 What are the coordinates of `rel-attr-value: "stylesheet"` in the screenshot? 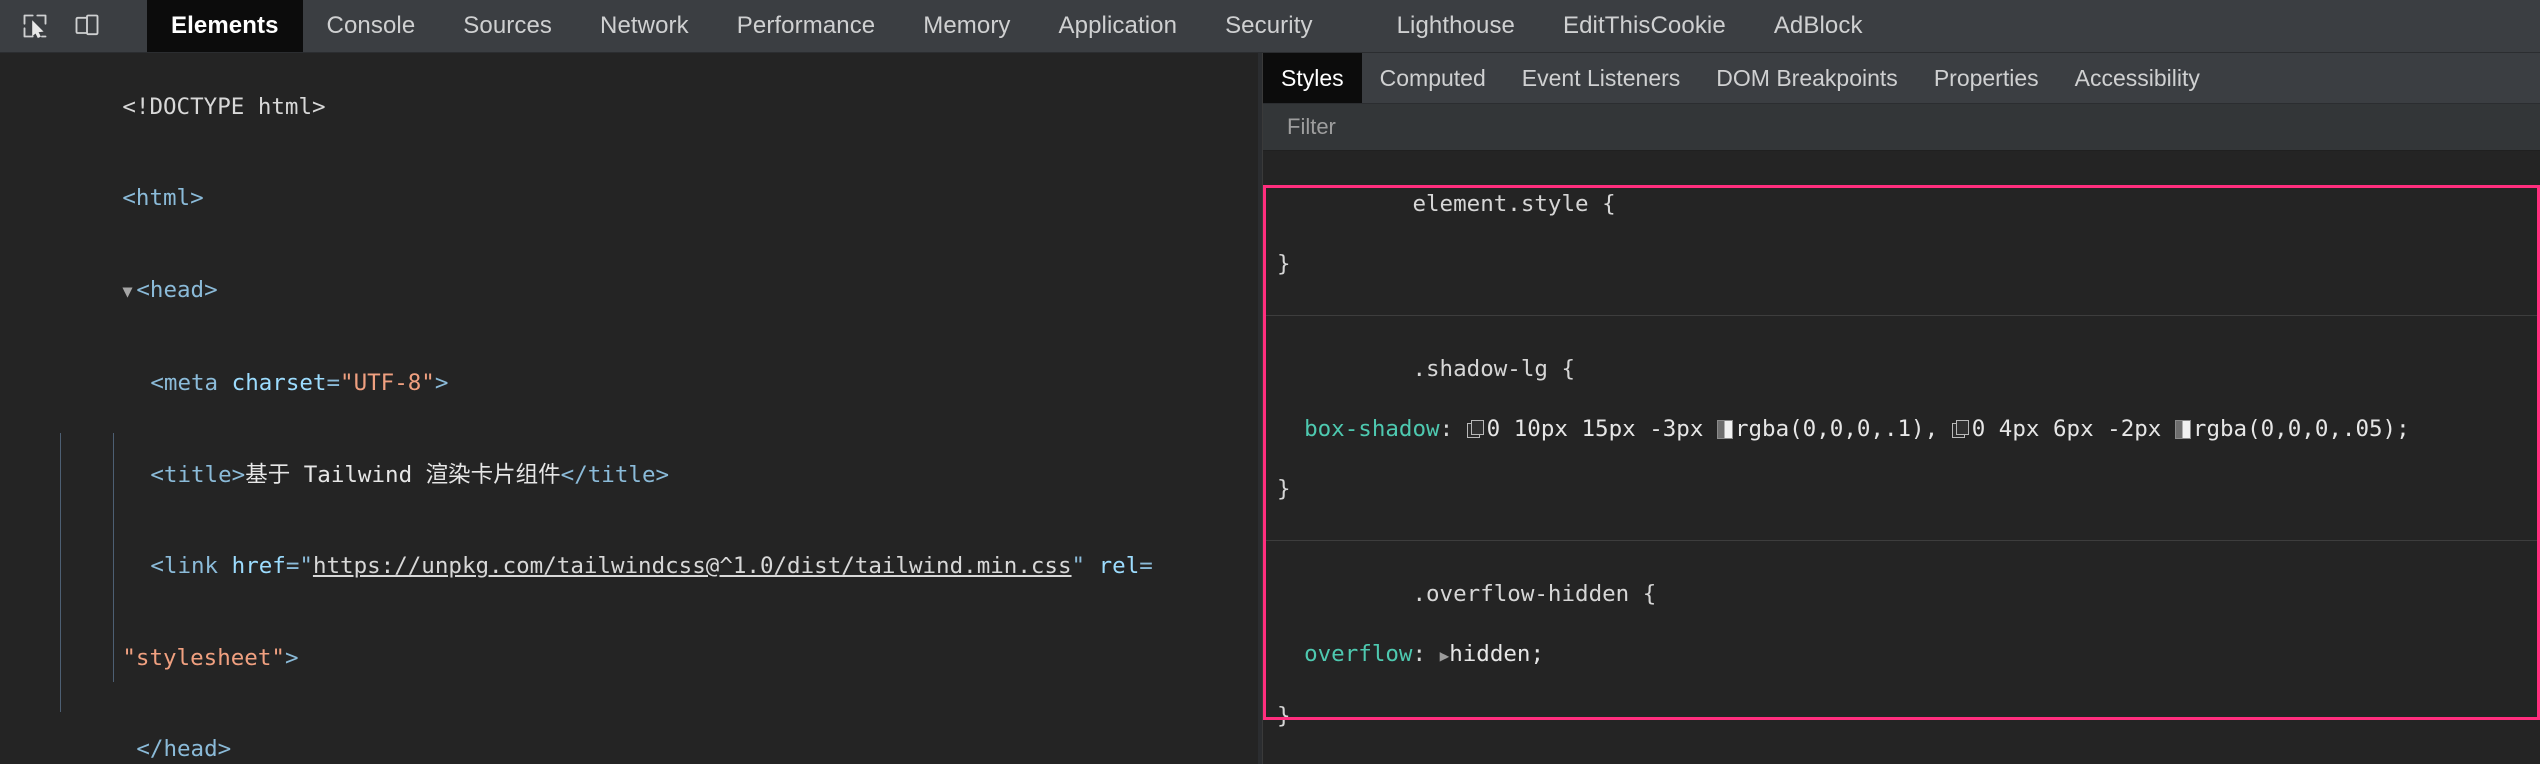 It's located at (203, 657).